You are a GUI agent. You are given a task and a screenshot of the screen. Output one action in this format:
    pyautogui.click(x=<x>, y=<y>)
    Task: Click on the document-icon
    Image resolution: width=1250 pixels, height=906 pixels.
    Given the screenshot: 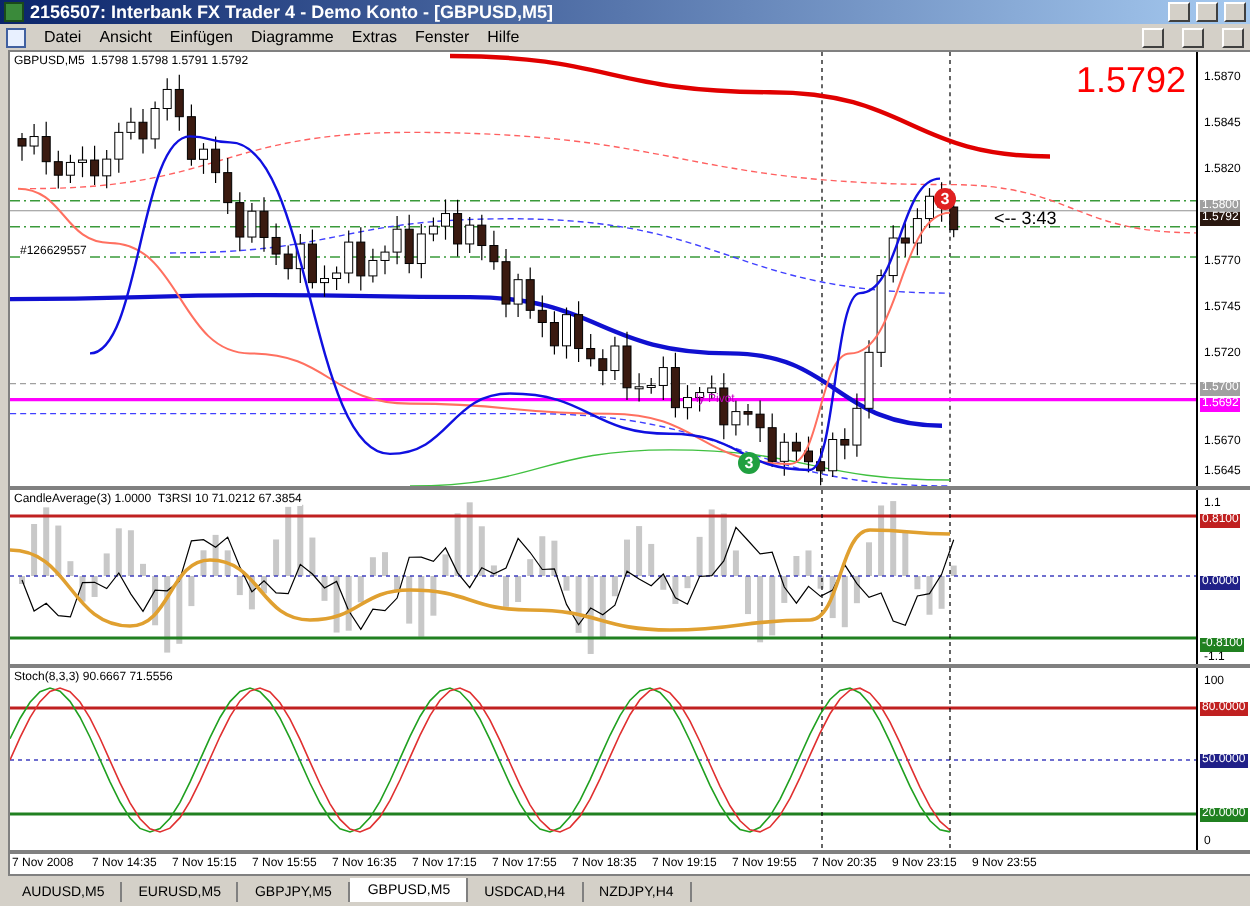 What is the action you would take?
    pyautogui.click(x=16, y=37)
    